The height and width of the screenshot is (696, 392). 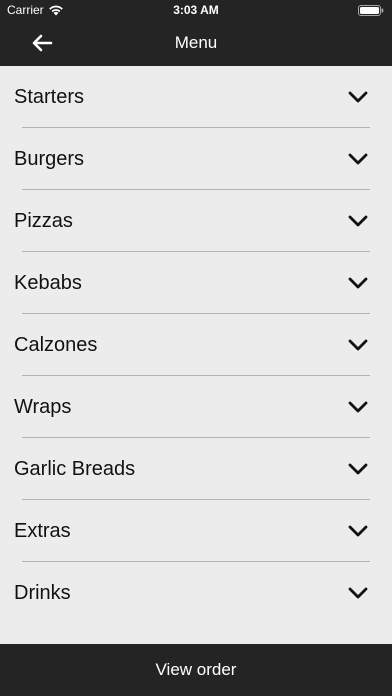 I want to click on page-title: Menu, so click(x=196, y=42).